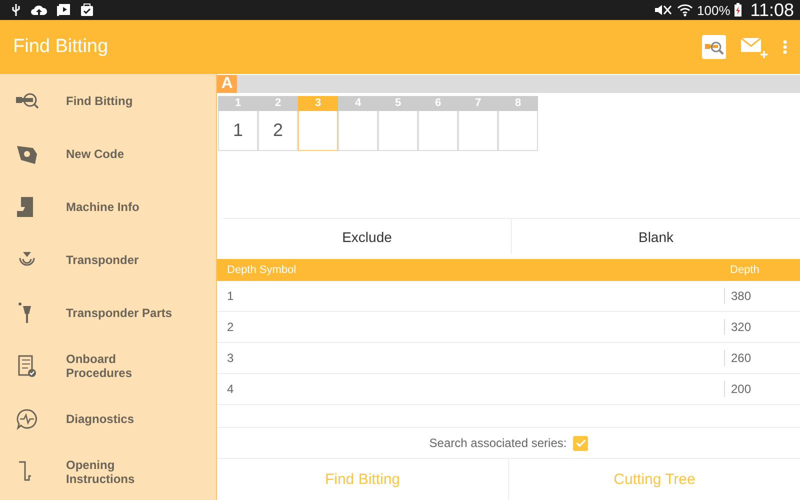  Describe the element at coordinates (108, 206) in the screenshot. I see `sidebar-item: Machine Info` at that location.